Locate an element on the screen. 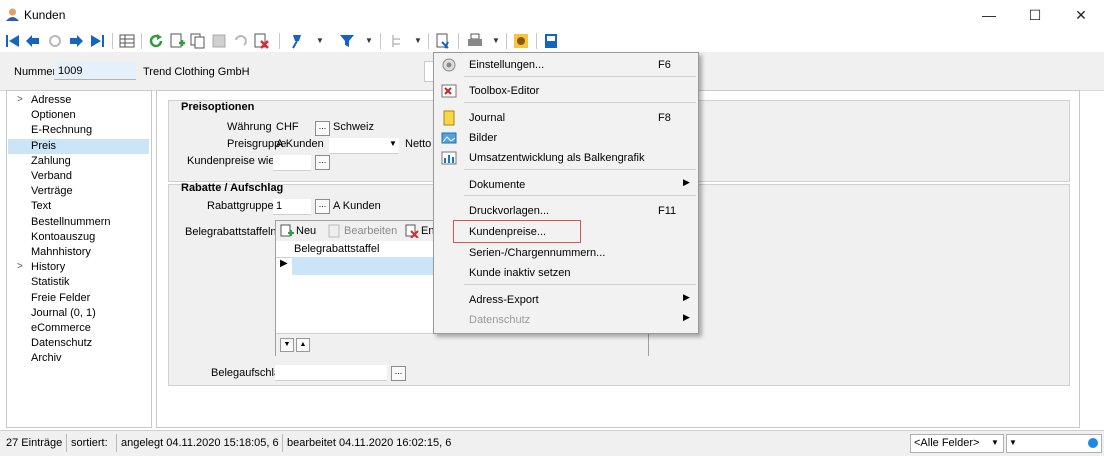 The height and width of the screenshot is (456, 1104). print-icon is located at coordinates (475, 41).